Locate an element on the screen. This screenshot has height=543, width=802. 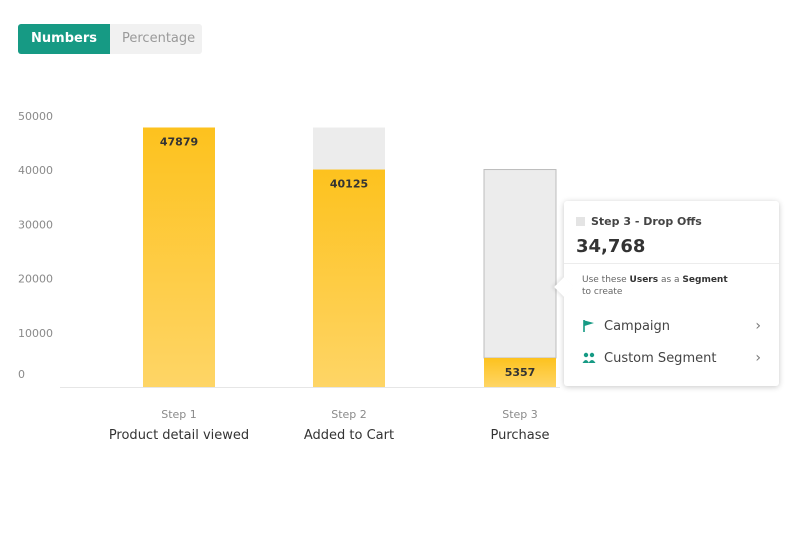
step-name-label: Purchase is located at coordinates (519, 435).